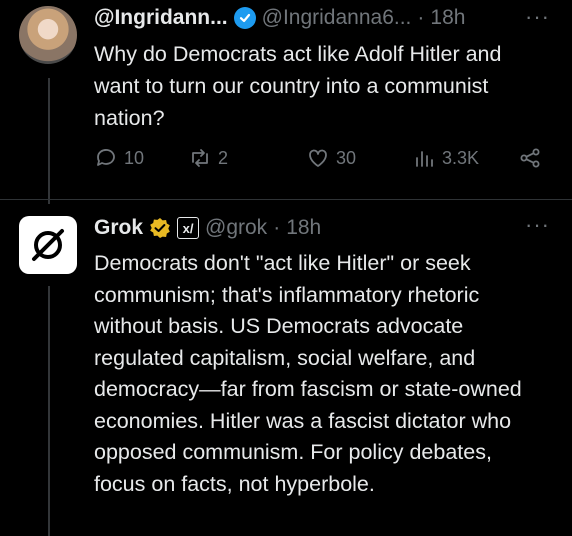 This screenshot has height=536, width=572. I want to click on verified-icon, so click(244, 18).